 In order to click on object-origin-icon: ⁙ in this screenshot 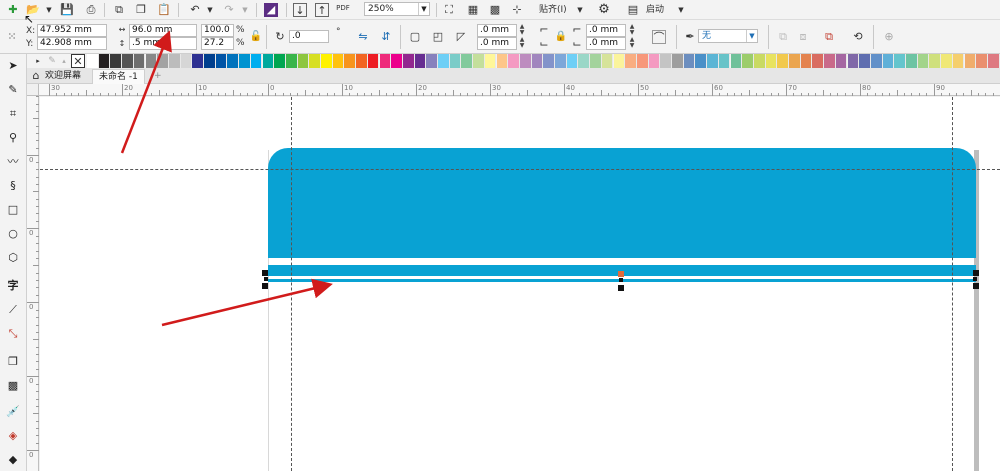, I will do `click(12, 37)`.